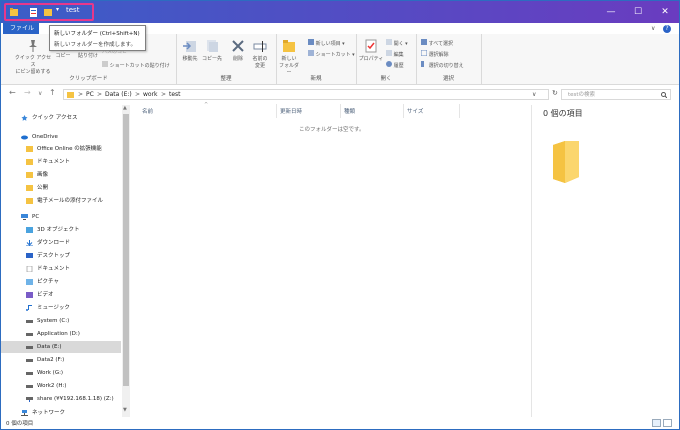 This screenshot has height=430, width=680. What do you see at coordinates (61, 243) in the screenshot?
I see `nav-pc-item: ダウンロード` at bounding box center [61, 243].